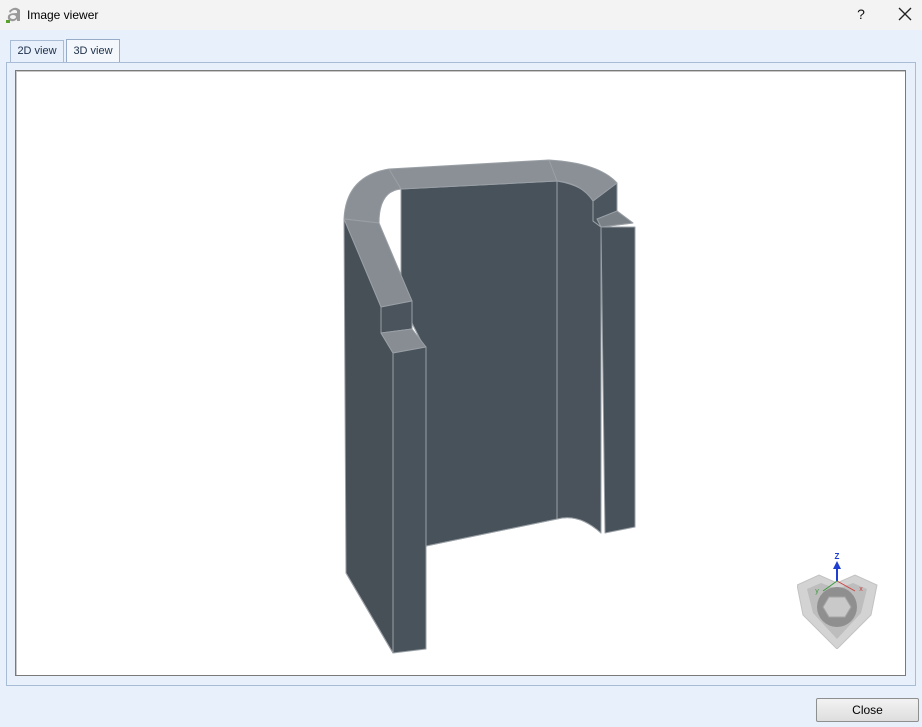 The width and height of the screenshot is (922, 727). Describe the element at coordinates (817, 591) in the screenshot. I see `y-axis-label: y` at that location.